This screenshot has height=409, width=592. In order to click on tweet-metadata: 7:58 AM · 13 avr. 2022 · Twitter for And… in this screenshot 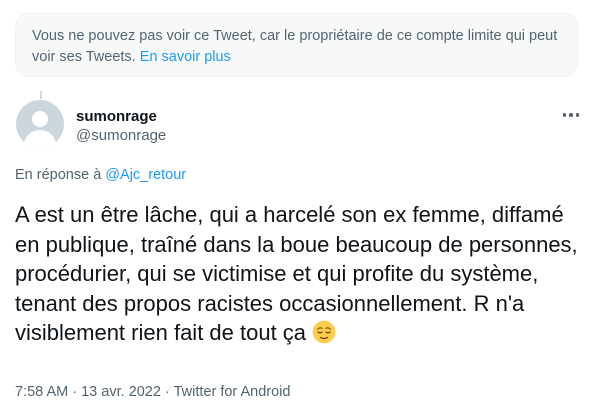, I will do `click(152, 392)`.